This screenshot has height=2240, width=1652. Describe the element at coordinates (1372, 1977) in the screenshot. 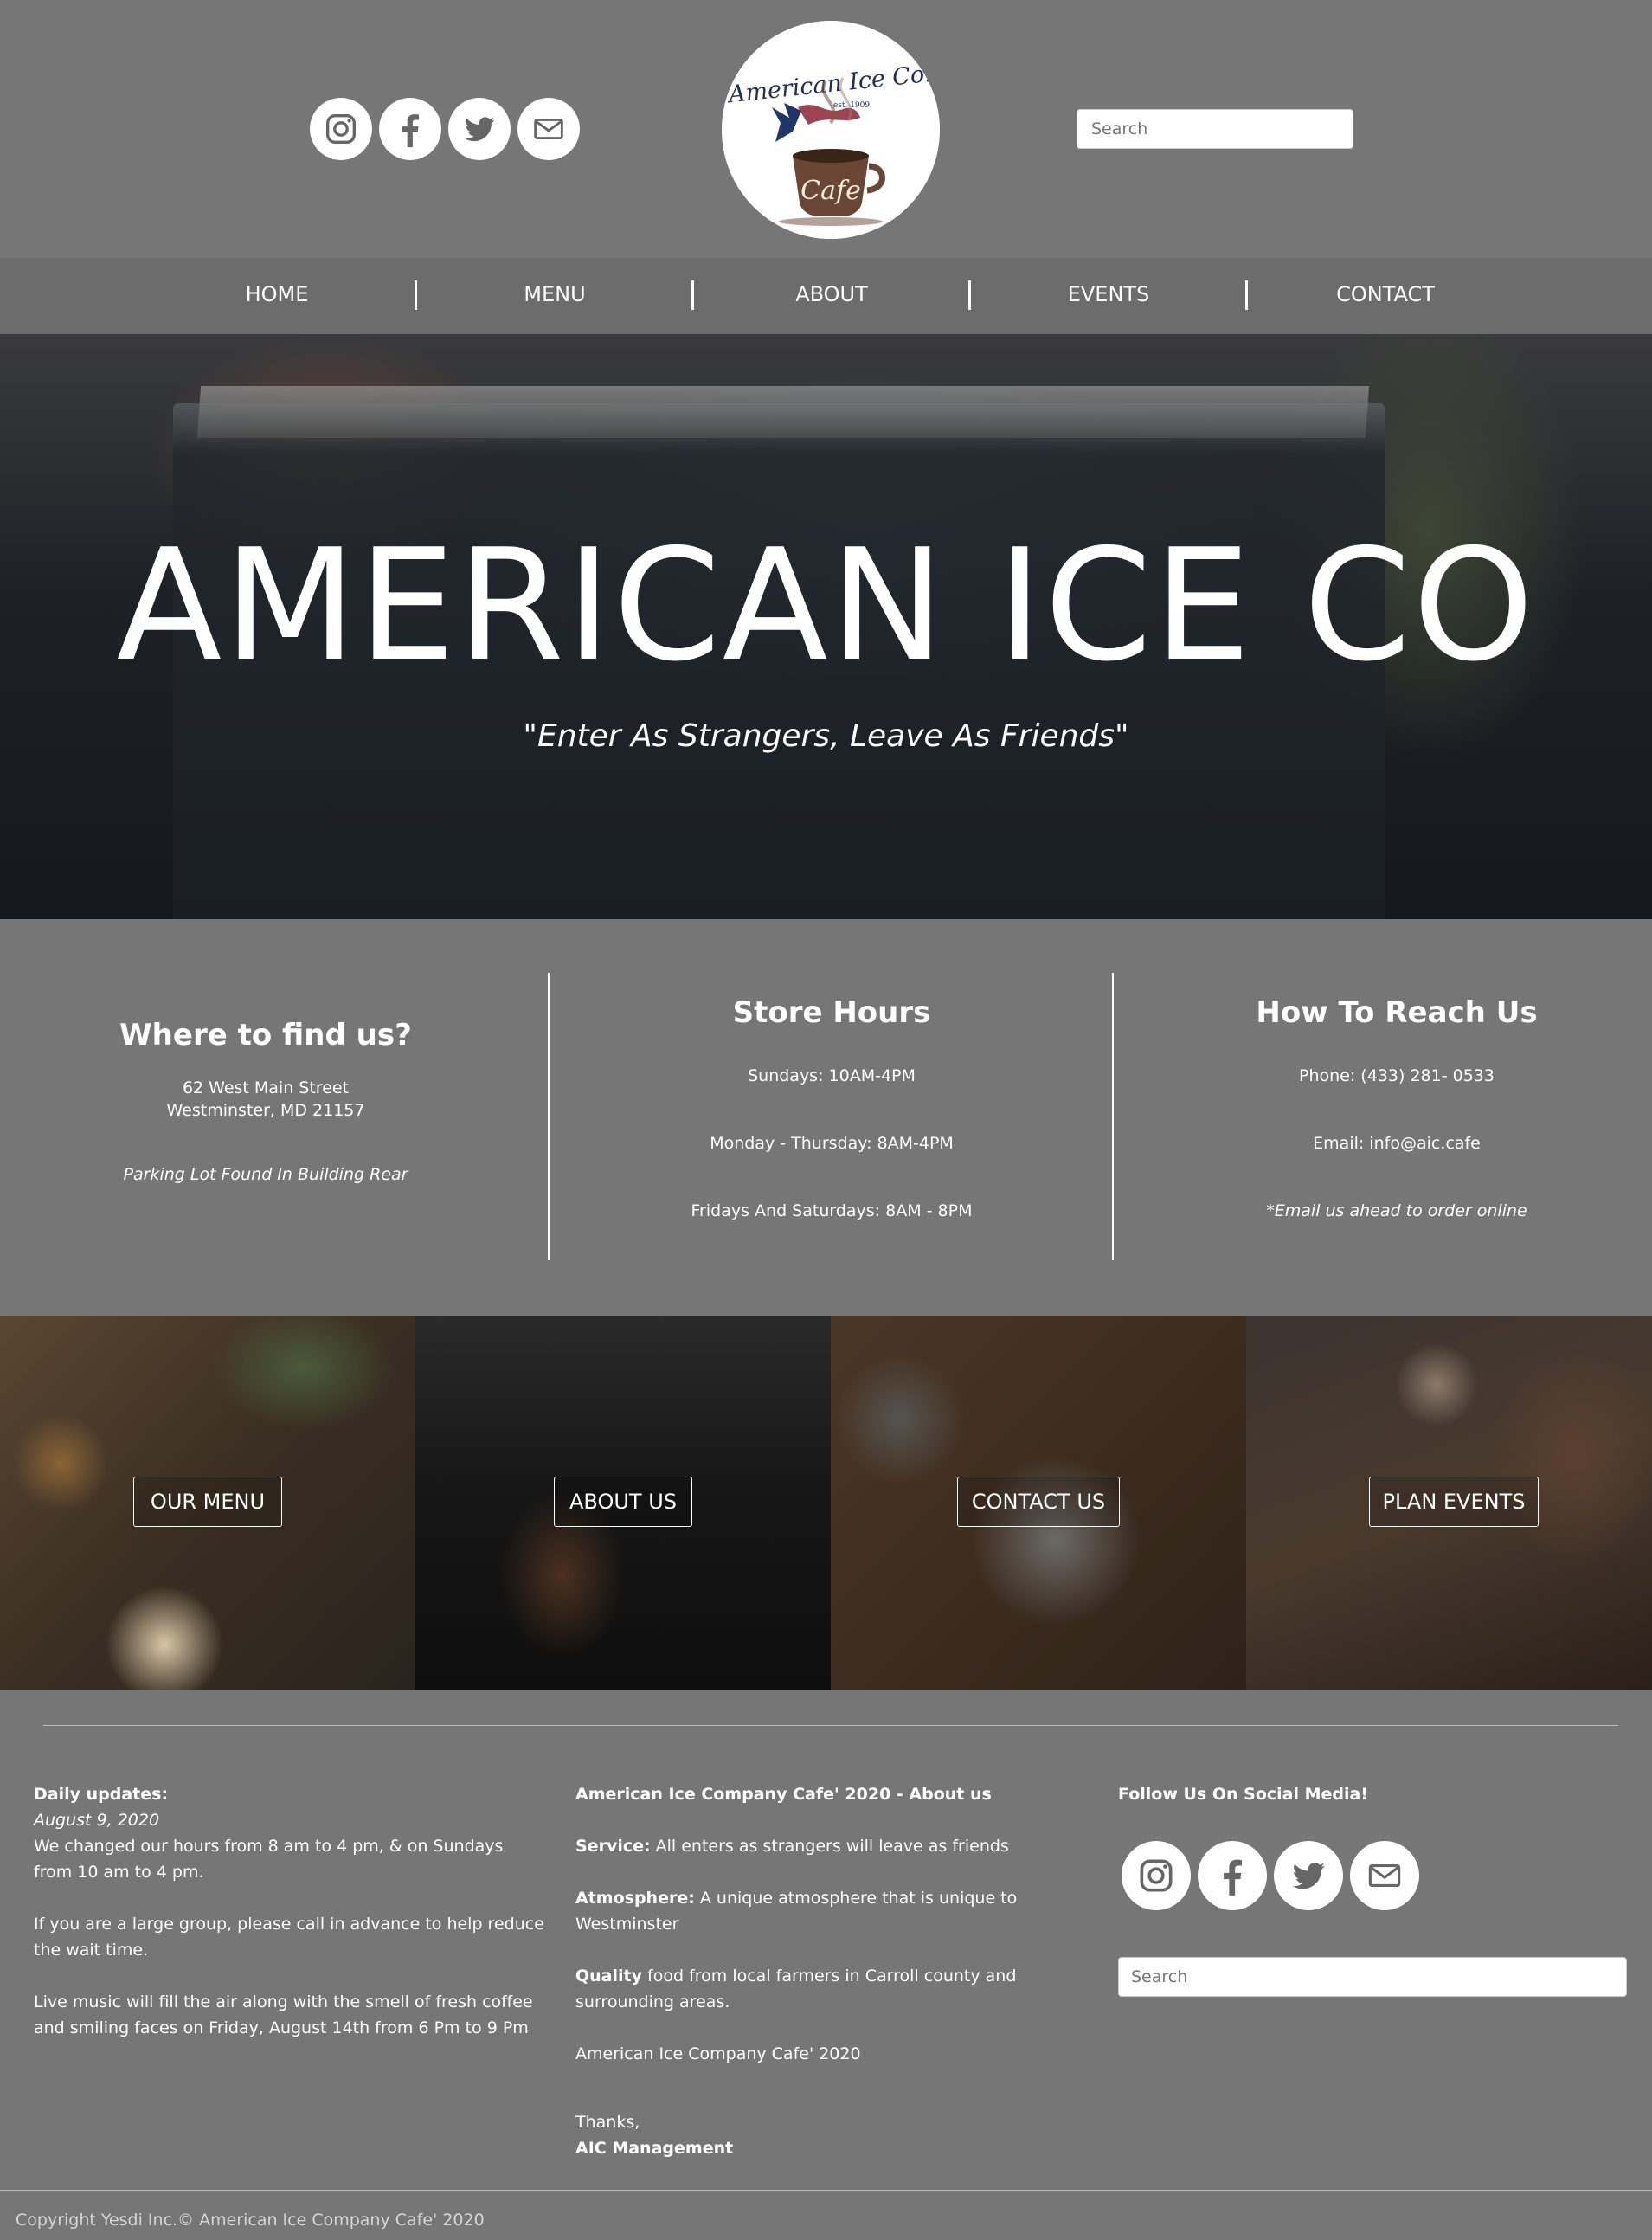

I see `search-input-footer` at that location.